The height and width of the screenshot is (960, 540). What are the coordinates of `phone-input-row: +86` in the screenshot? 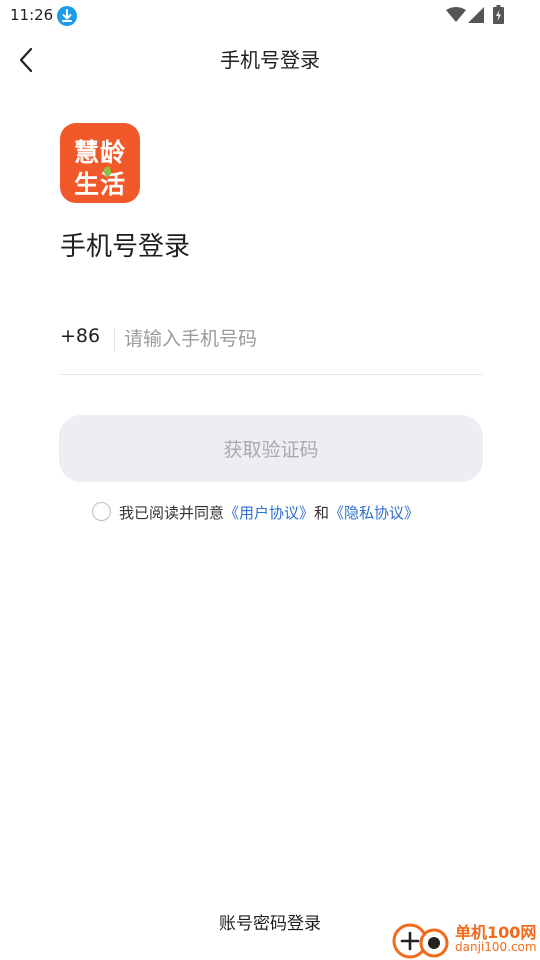 It's located at (271, 345).